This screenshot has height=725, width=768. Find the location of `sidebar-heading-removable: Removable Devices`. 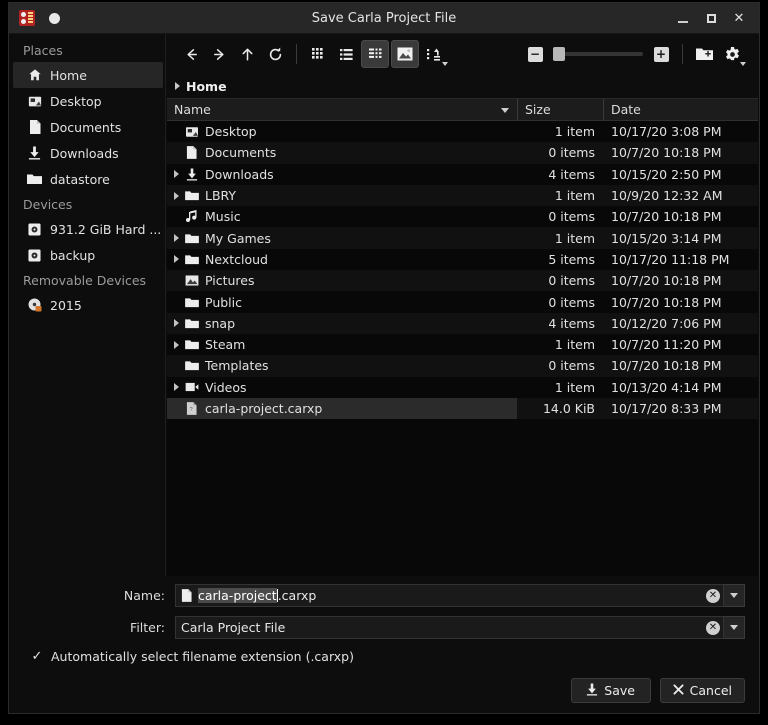

sidebar-heading-removable: Removable Devices is located at coordinates (85, 280).